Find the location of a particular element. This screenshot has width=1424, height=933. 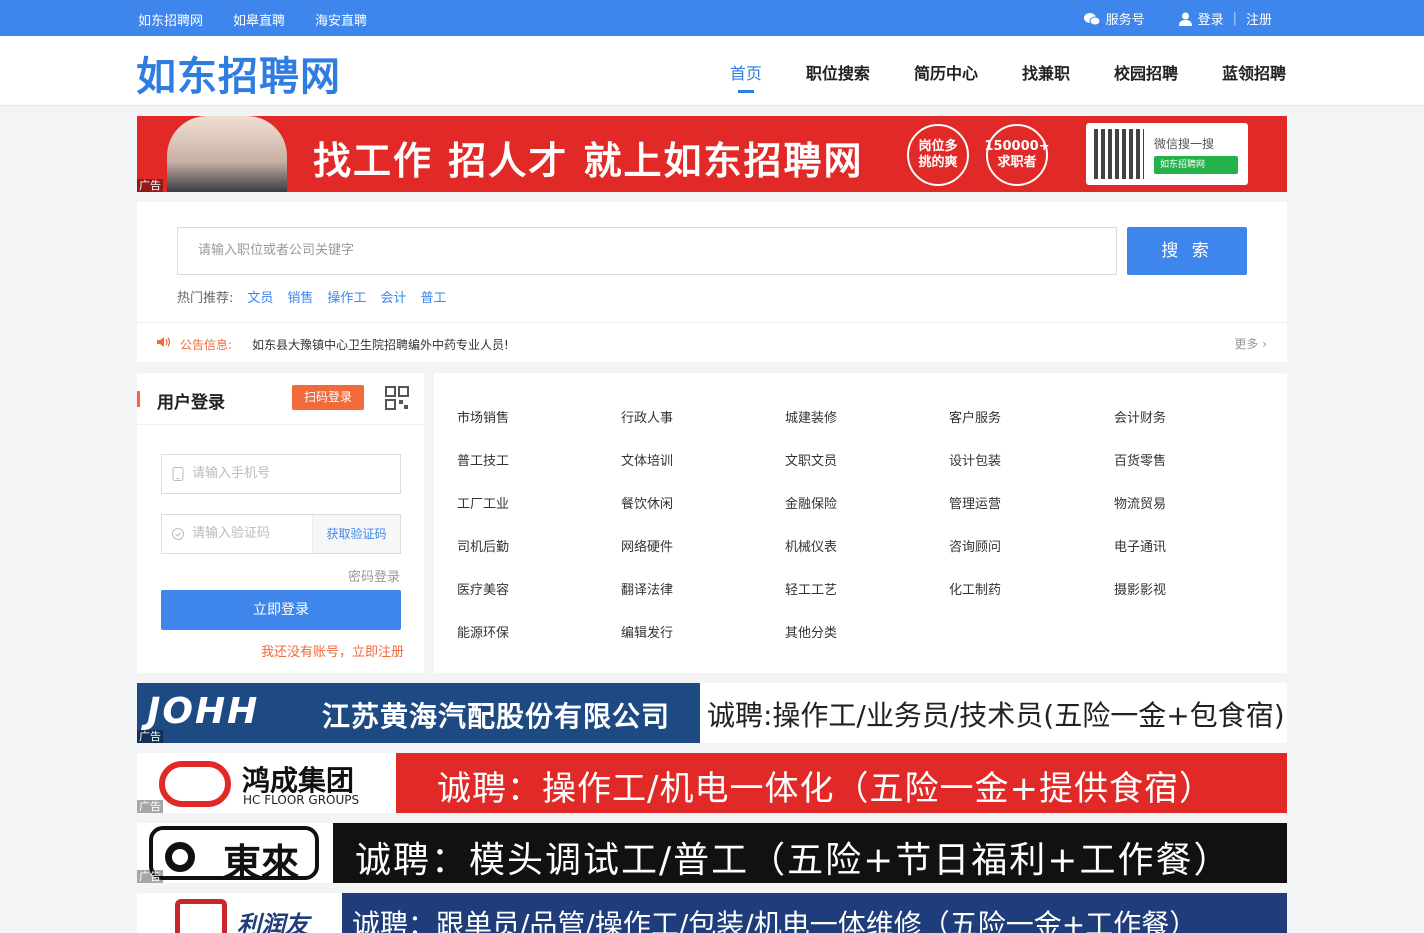

category-link: 电子通讯 is located at coordinates (1140, 545).